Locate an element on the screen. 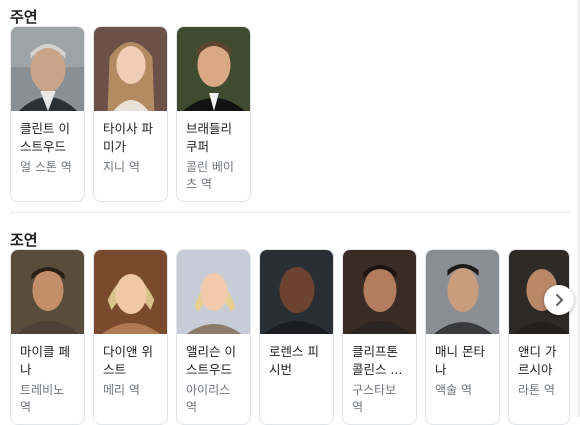 This screenshot has height=425, width=580. cast-card-clifton-collins: 클리프톤 콜린스 ... 구스타보 역 is located at coordinates (379, 337).